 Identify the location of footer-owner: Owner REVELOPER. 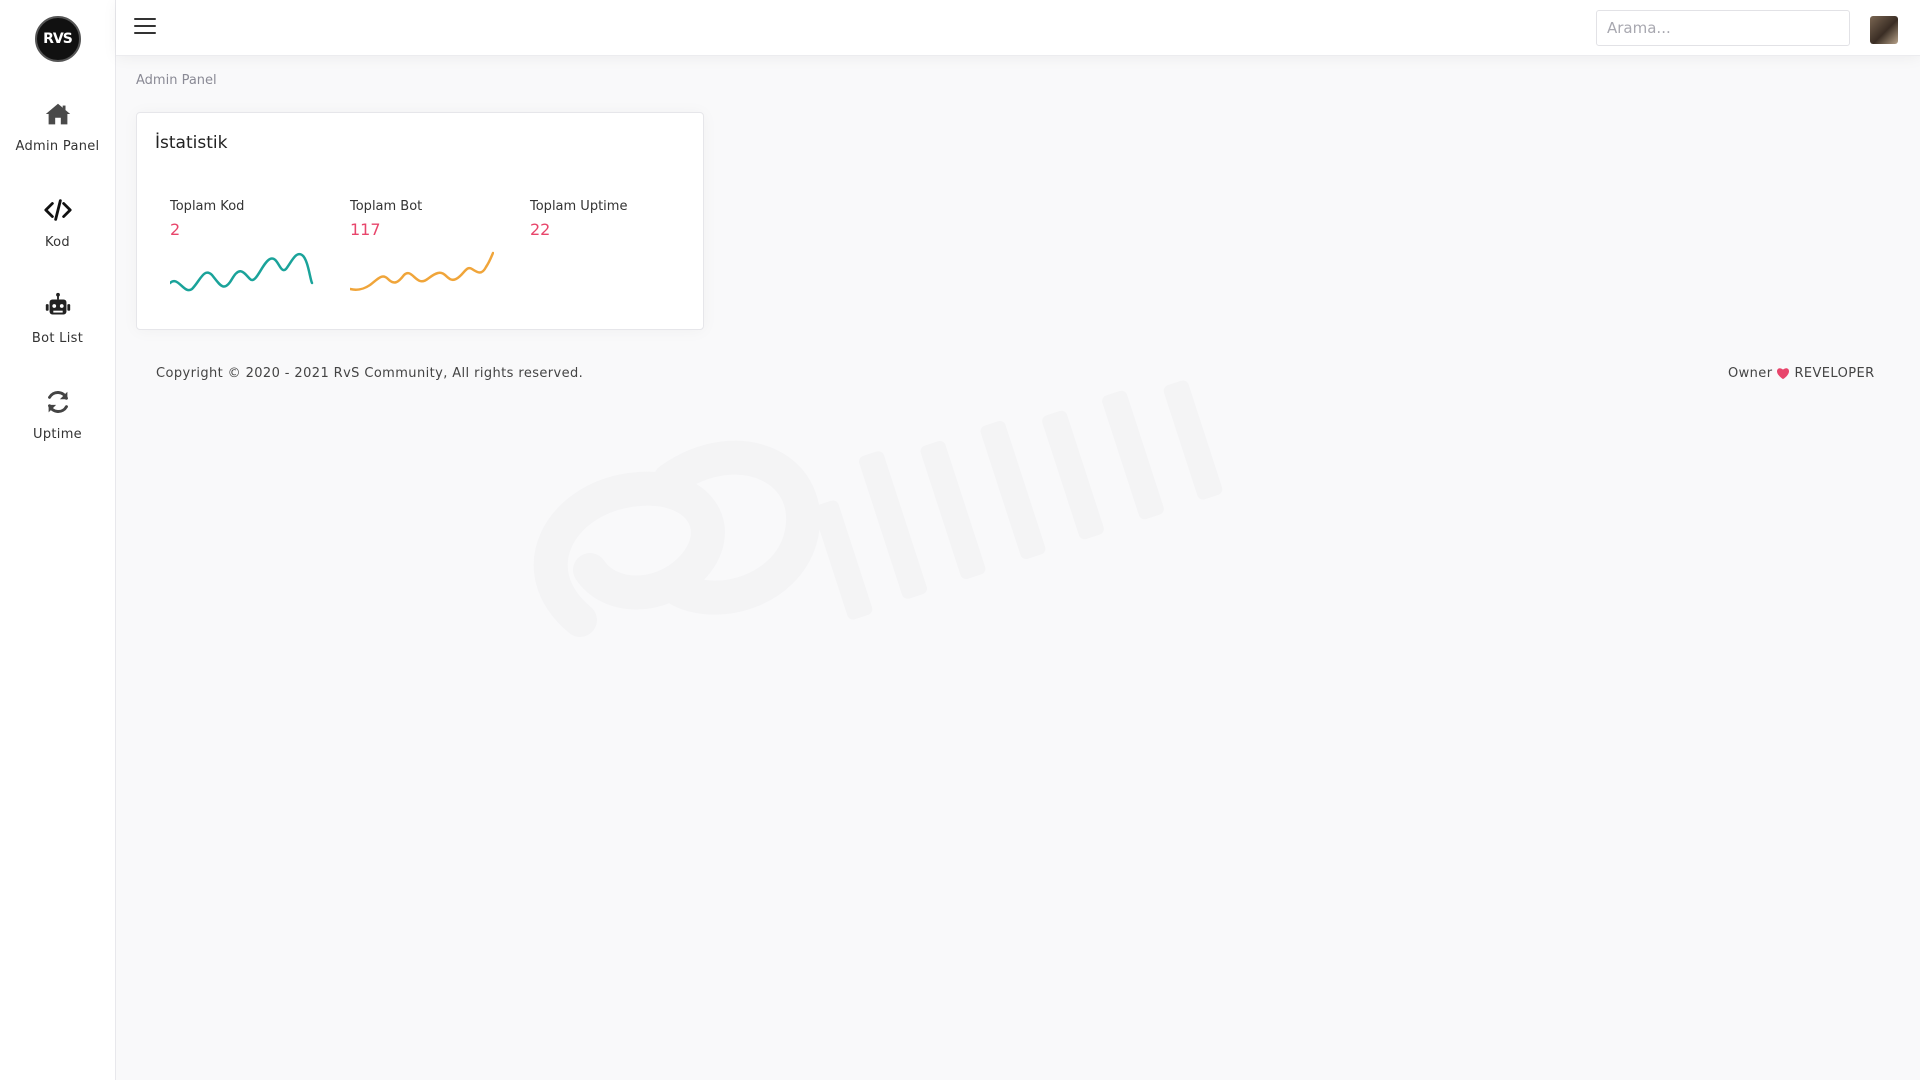
(1801, 373).